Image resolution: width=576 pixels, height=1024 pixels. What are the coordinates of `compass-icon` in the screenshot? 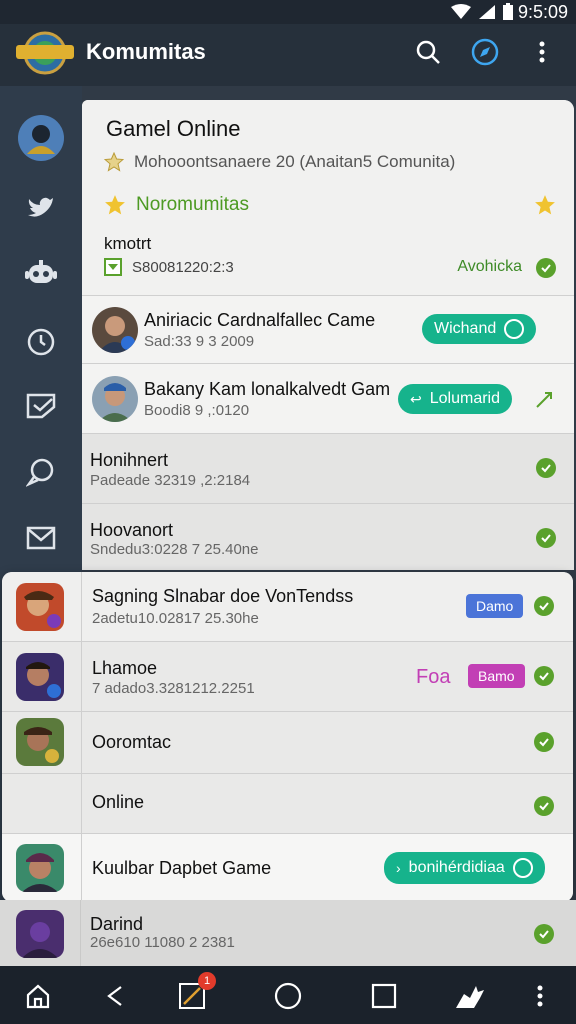 It's located at (485, 52).